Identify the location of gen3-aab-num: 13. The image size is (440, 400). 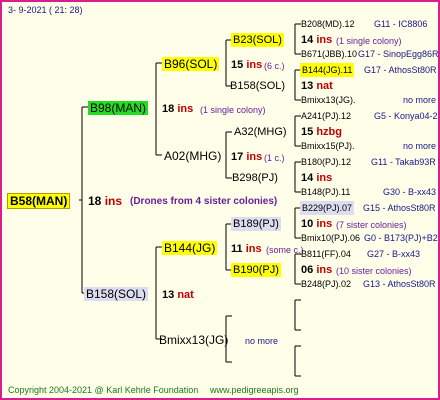
(307, 86).